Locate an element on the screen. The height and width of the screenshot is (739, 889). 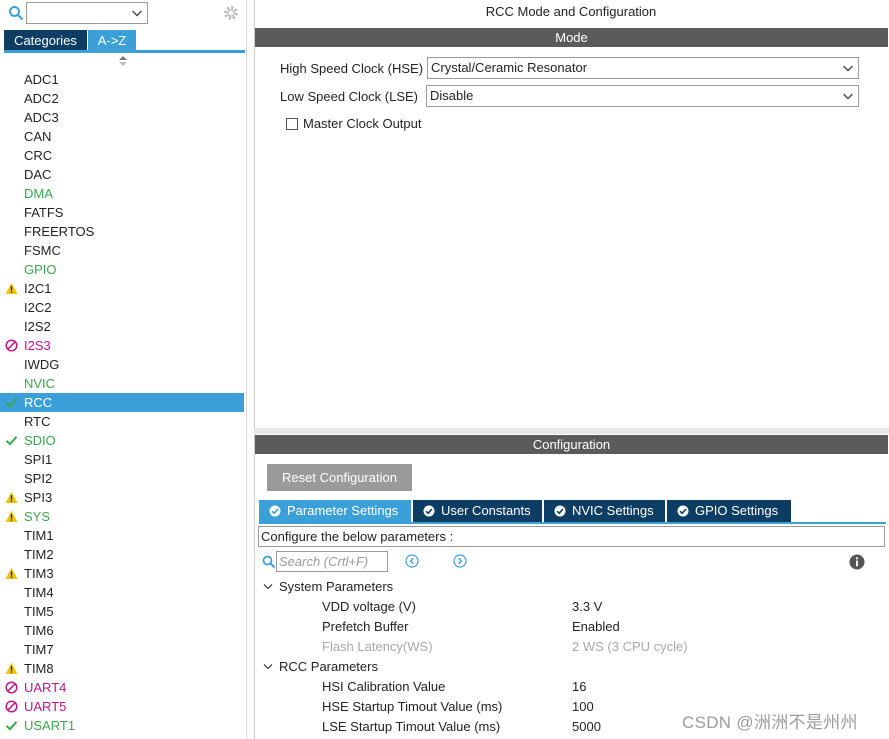
peripheral-label: RCC is located at coordinates (38, 402).